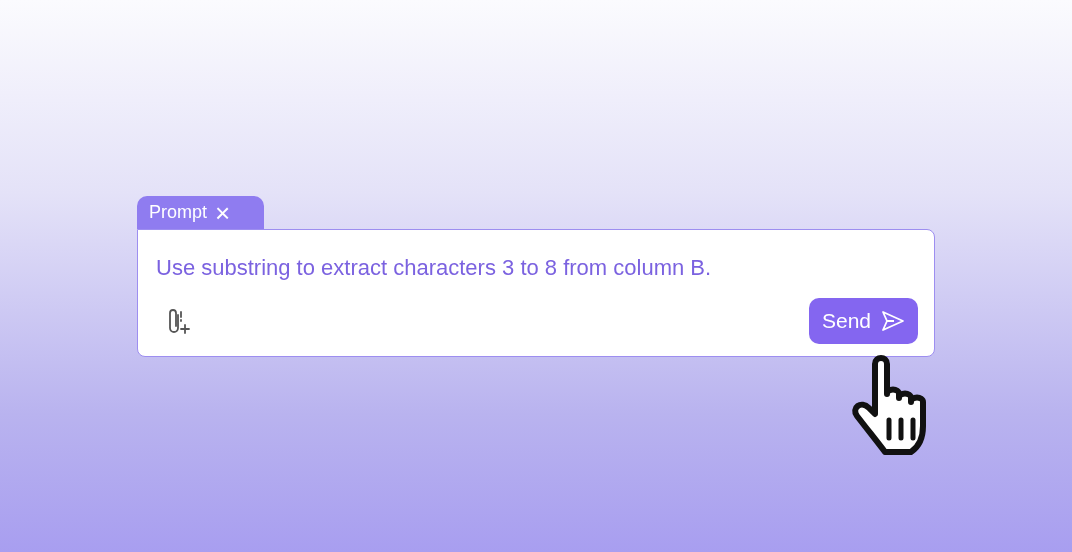 Image resolution: width=1072 pixels, height=552 pixels. Describe the element at coordinates (178, 212) in the screenshot. I see `tab-label: Prompt` at that location.